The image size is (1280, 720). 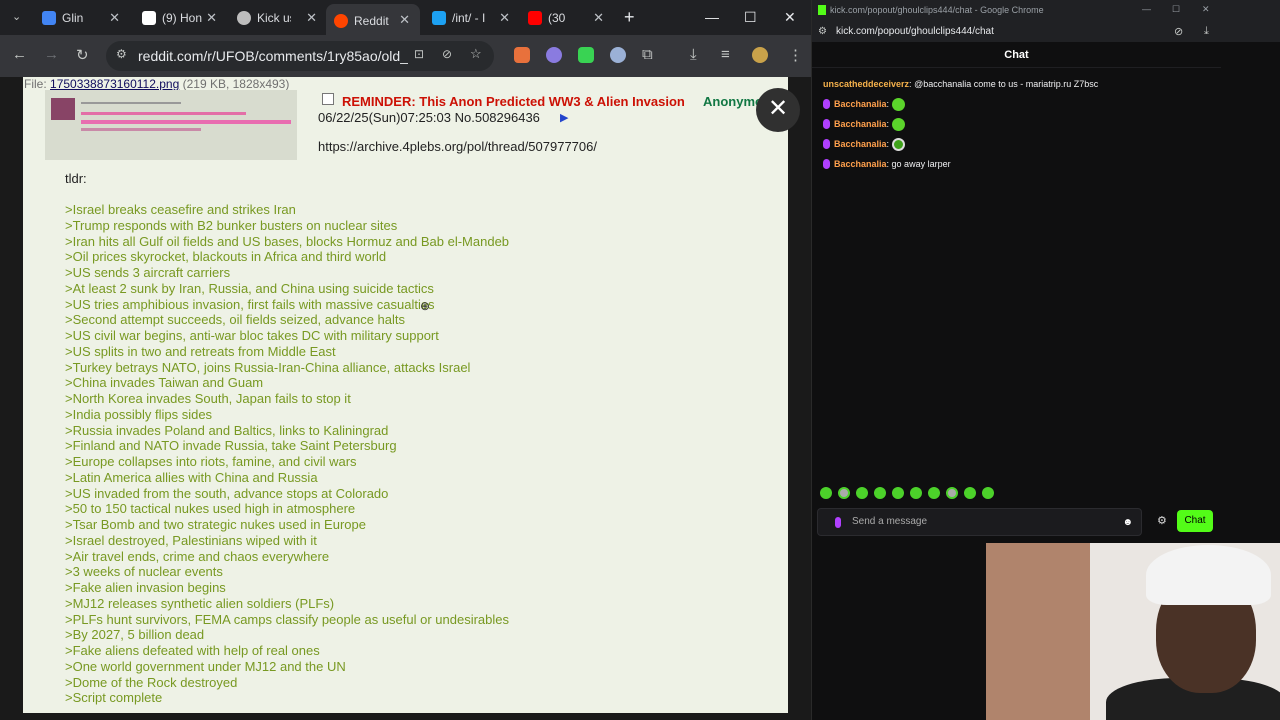 I want to click on tab-title: Reddit, so click(x=371, y=21).